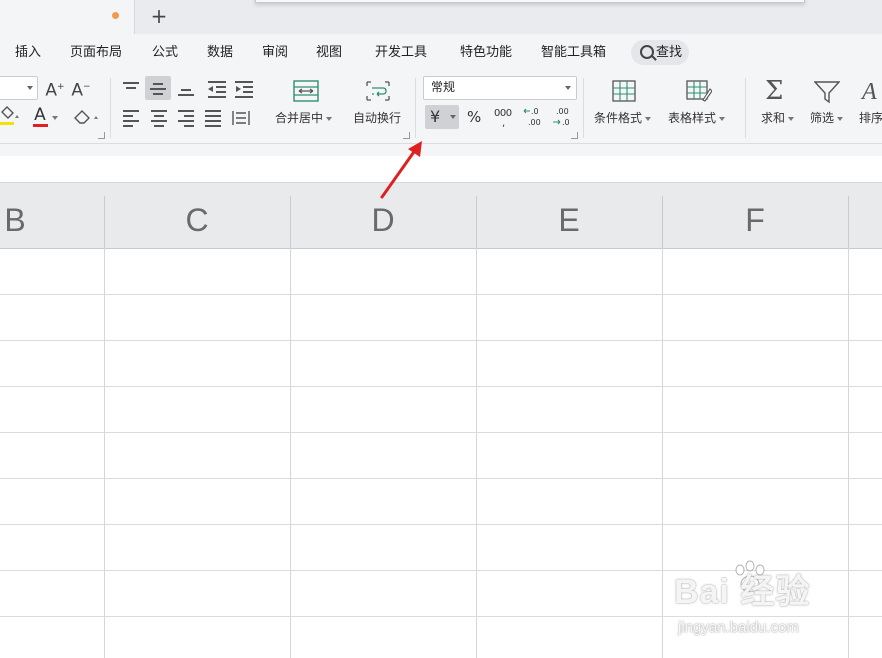  I want to click on search-icon, so click(647, 52).